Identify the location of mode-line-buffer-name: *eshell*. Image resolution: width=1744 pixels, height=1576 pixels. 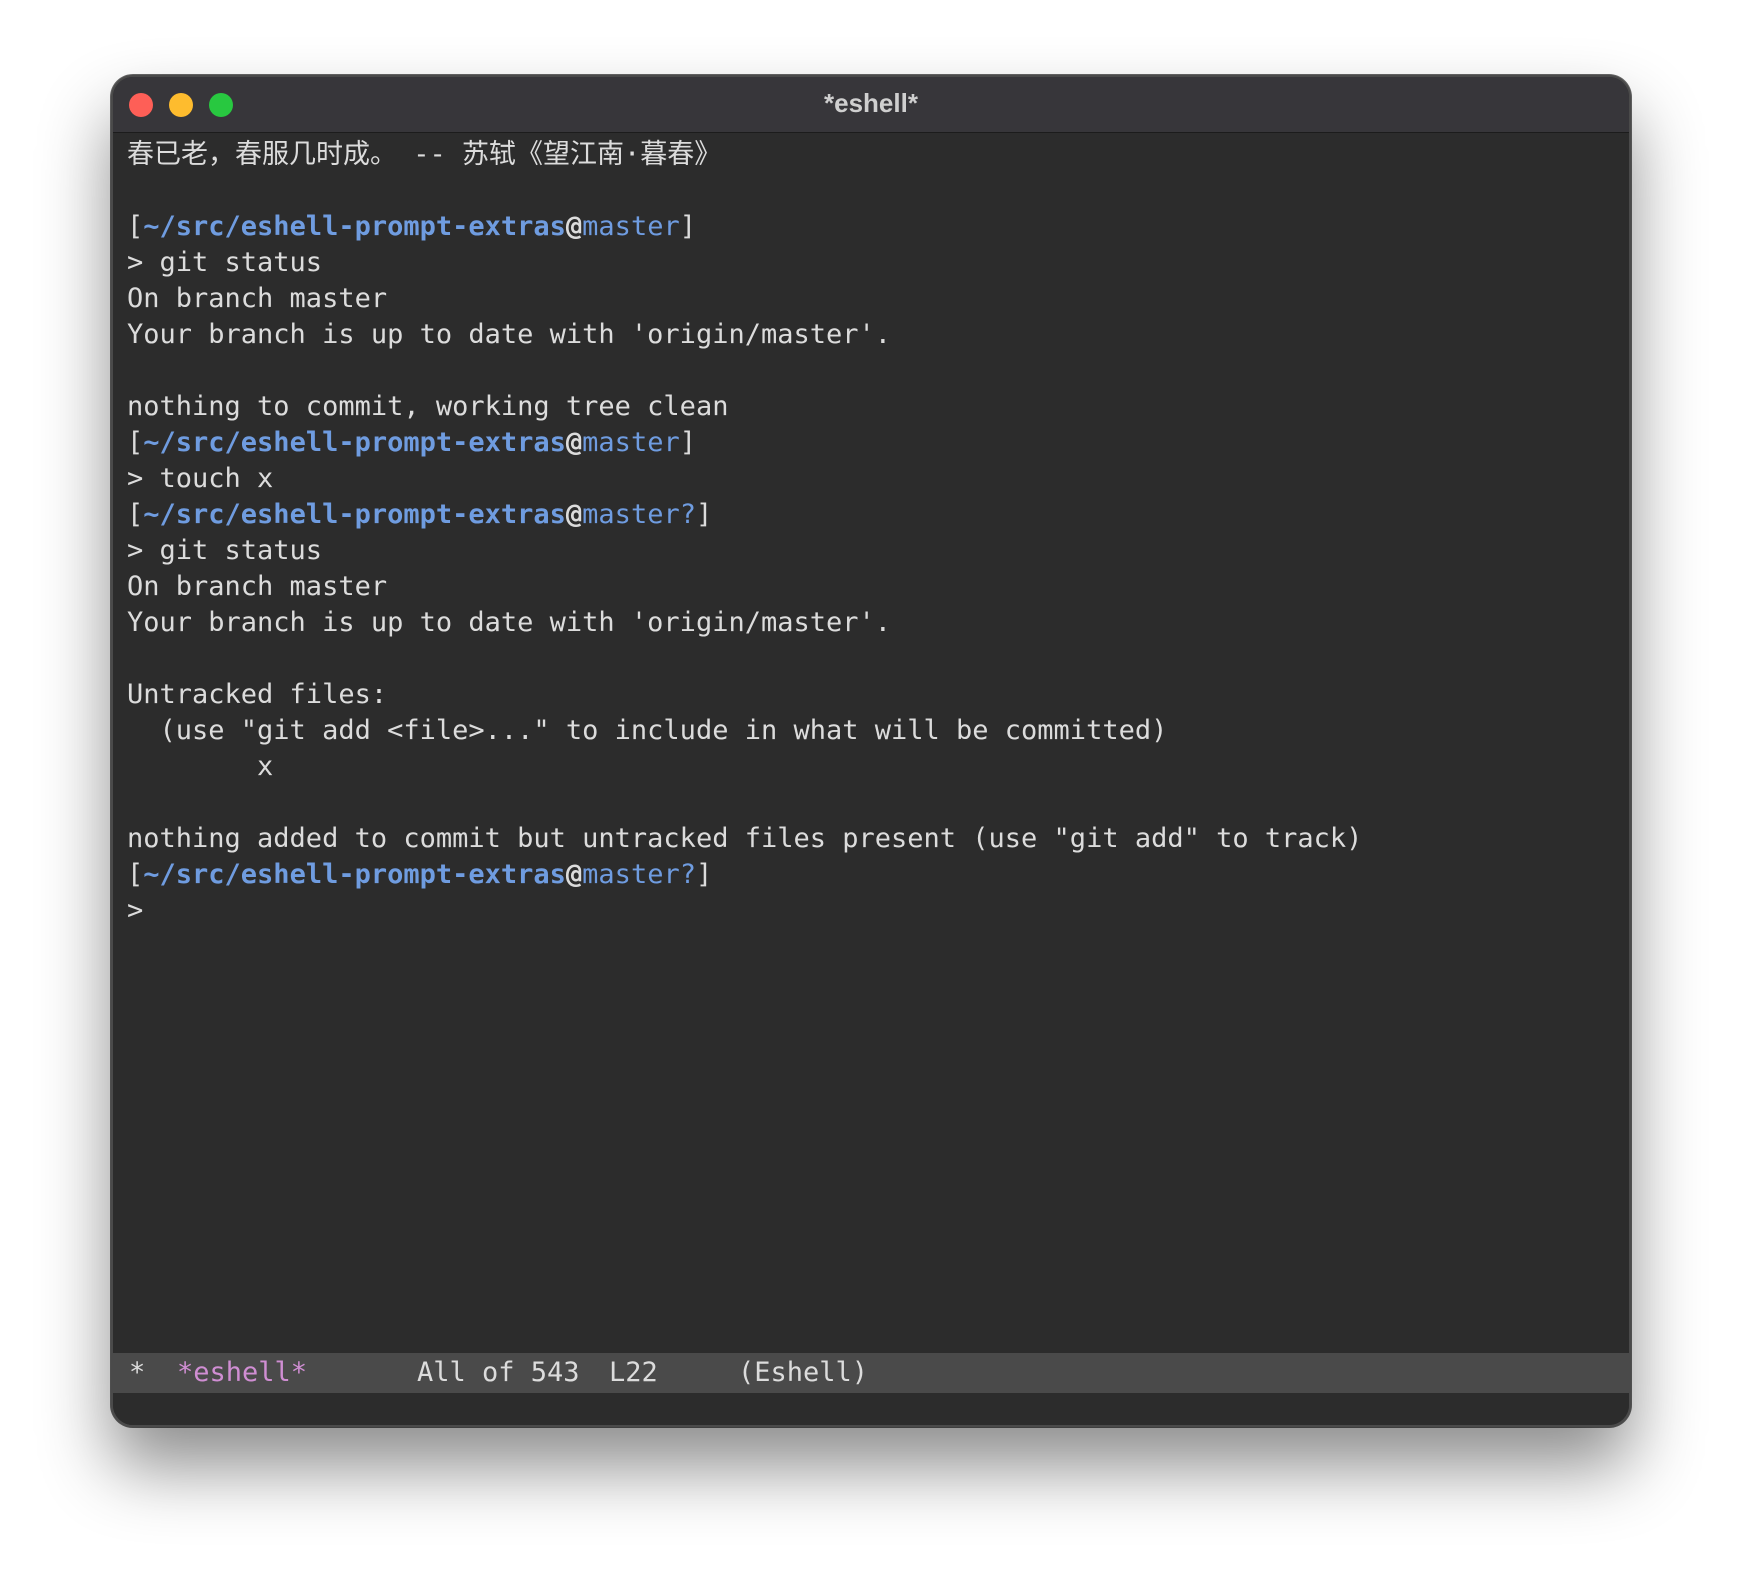
(242, 1373).